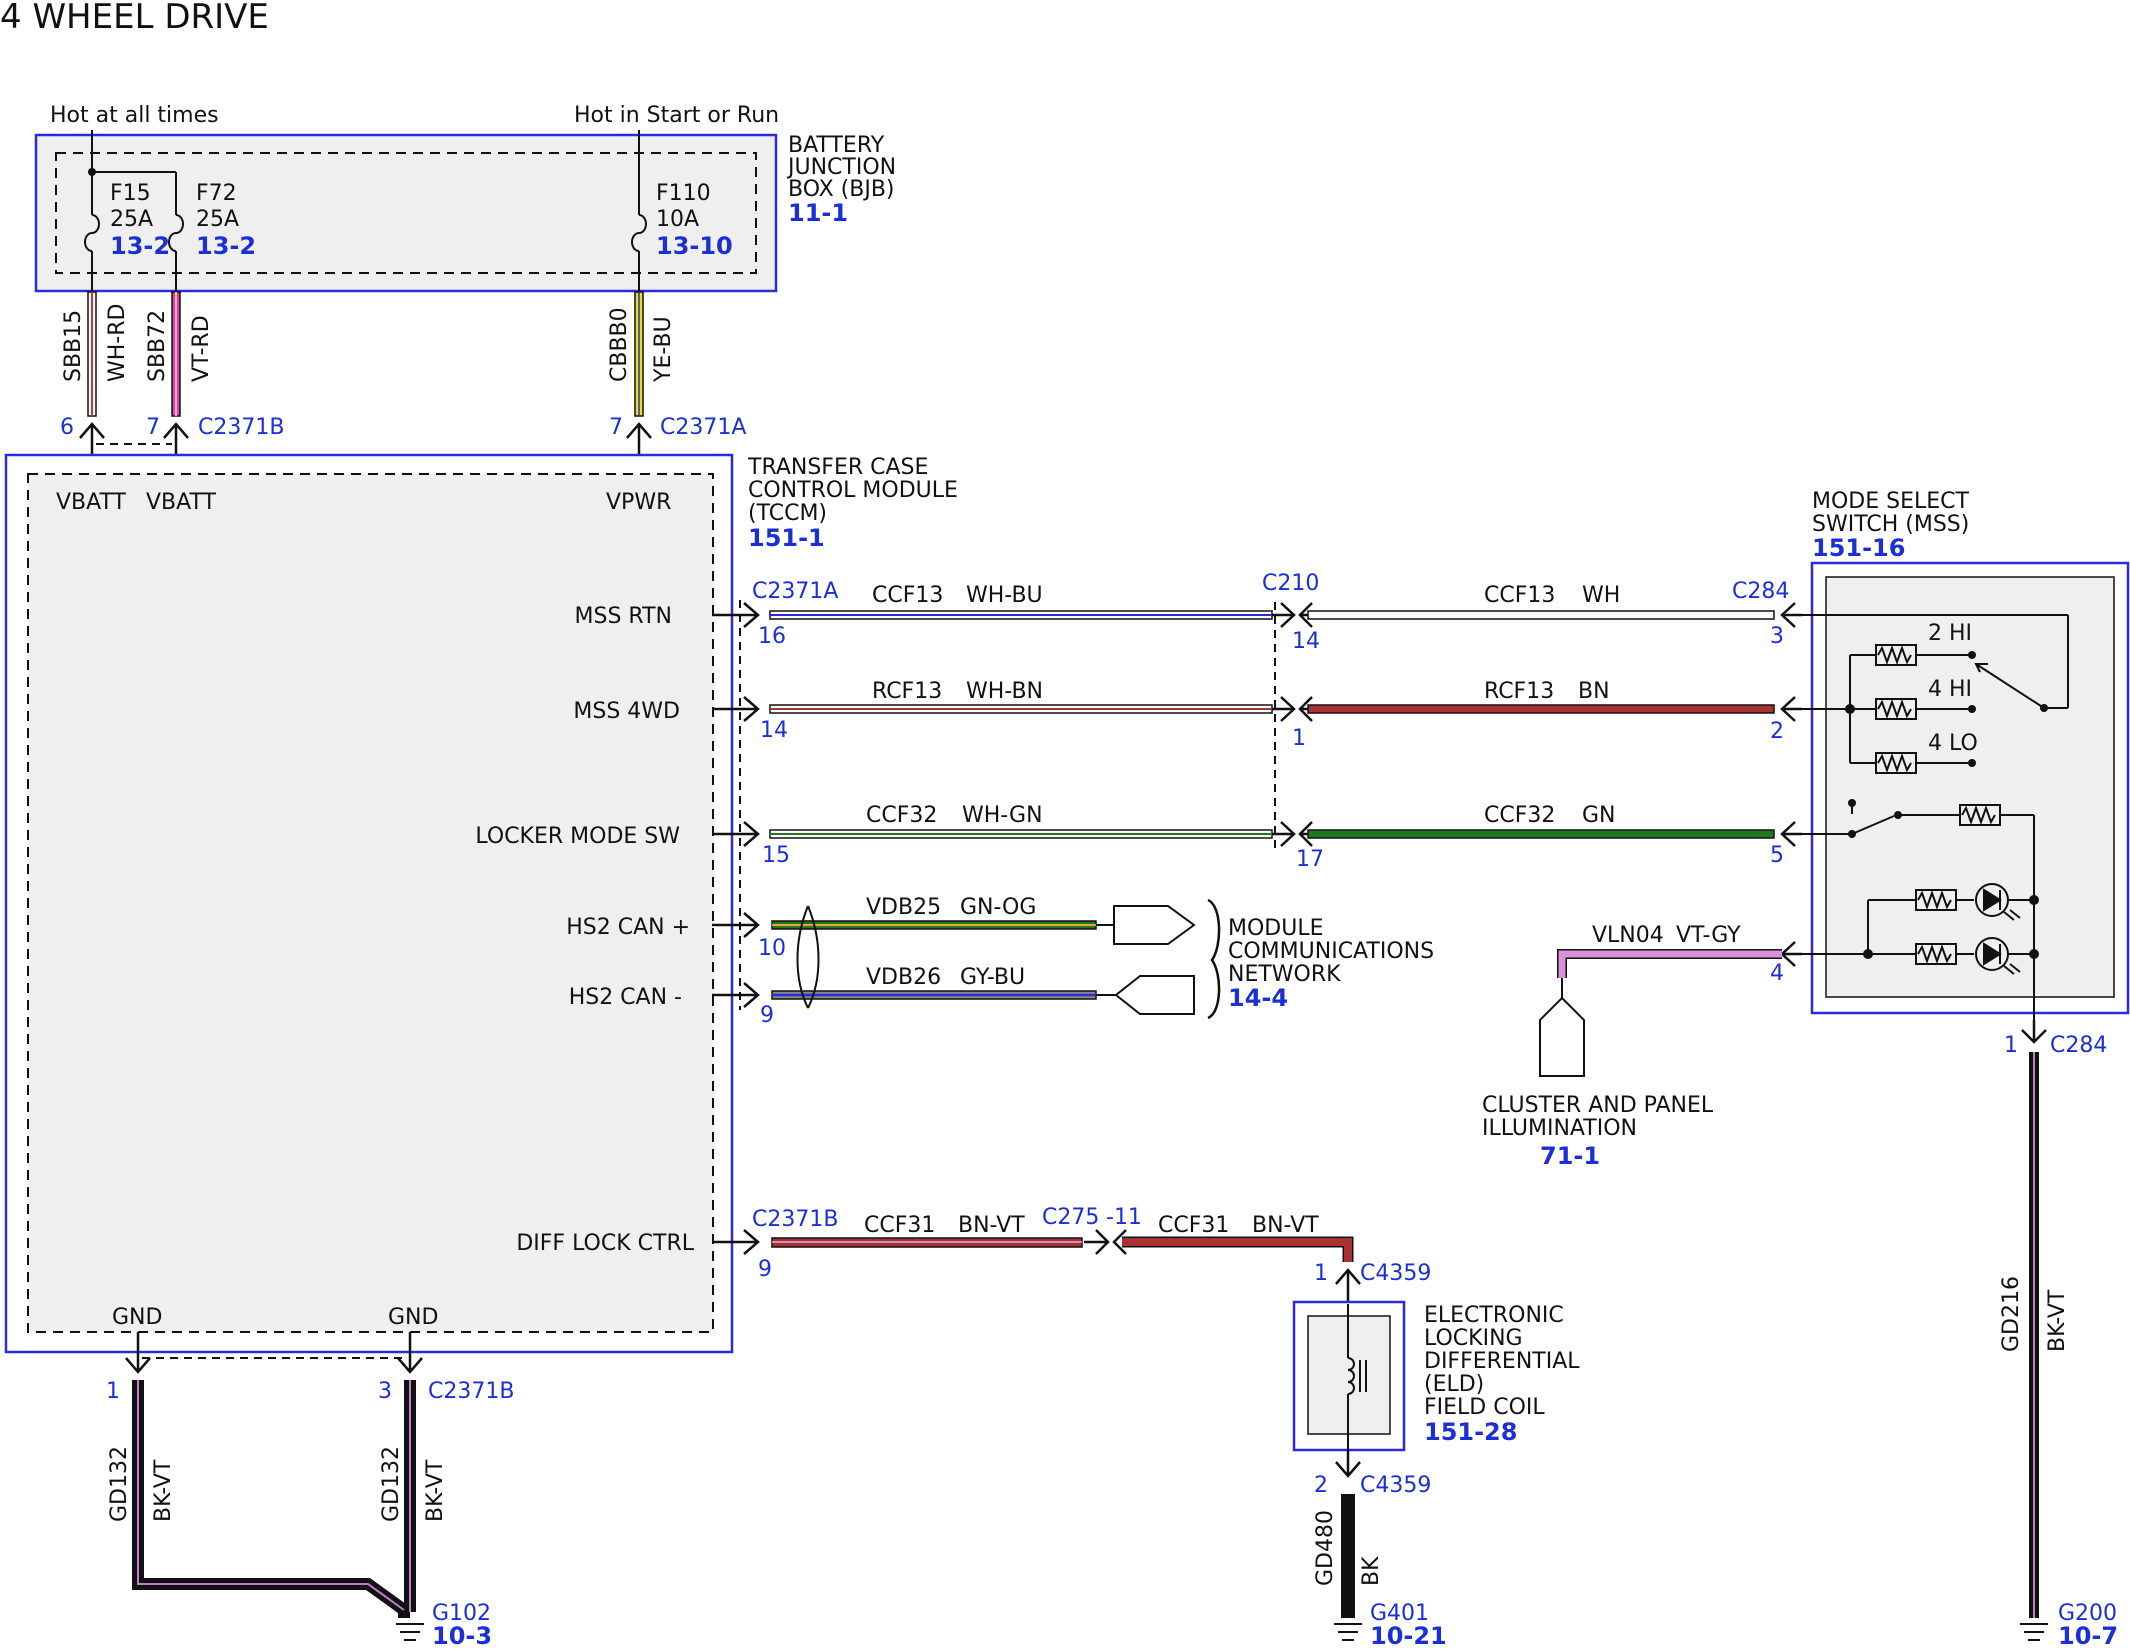 This screenshot has height=1649, width=2130. Describe the element at coordinates (462, 1635) in the screenshot. I see `ground-g102-ref: 10-3` at that location.